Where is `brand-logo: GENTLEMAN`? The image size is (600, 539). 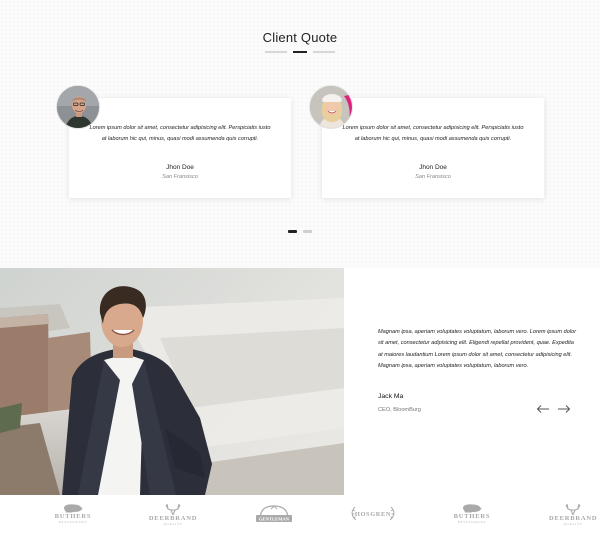
brand-logo: GENTLEMAN is located at coordinates (274, 518).